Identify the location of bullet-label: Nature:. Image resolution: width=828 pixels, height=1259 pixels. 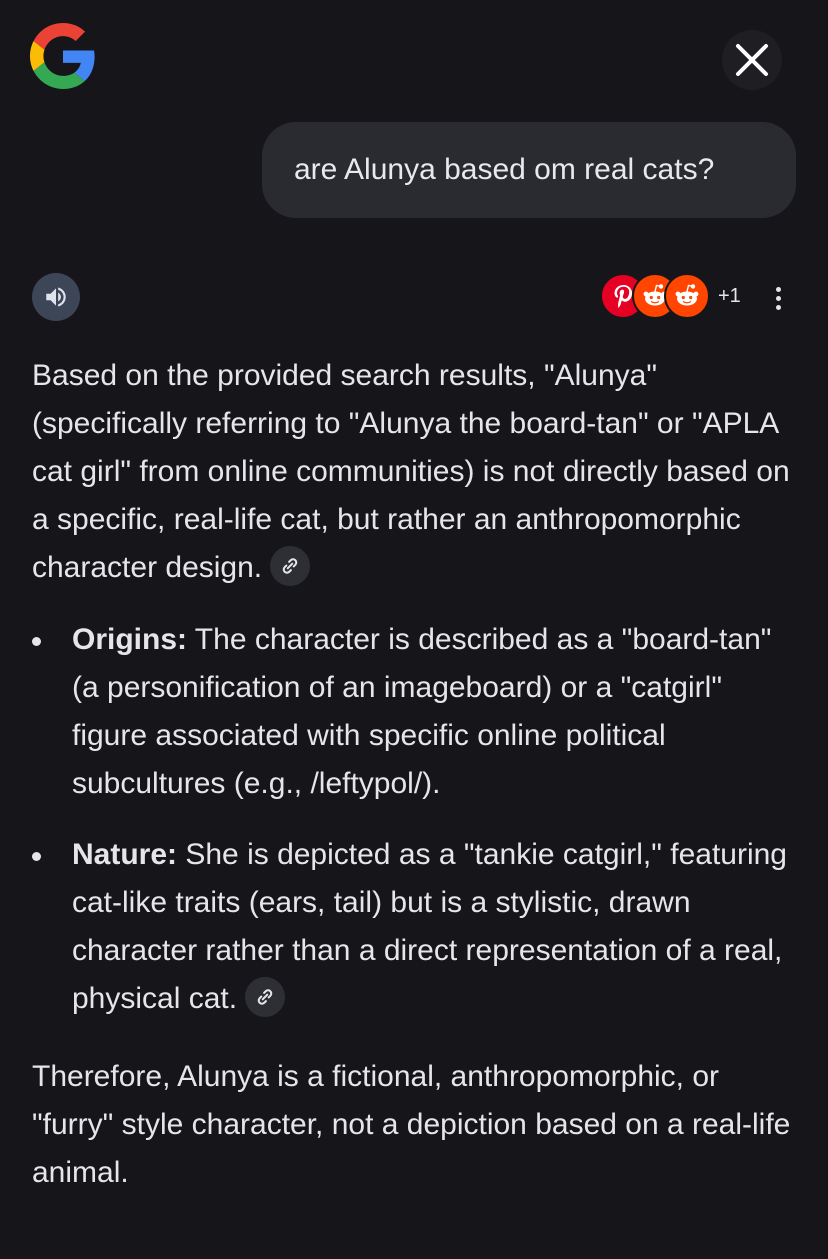
(125, 854).